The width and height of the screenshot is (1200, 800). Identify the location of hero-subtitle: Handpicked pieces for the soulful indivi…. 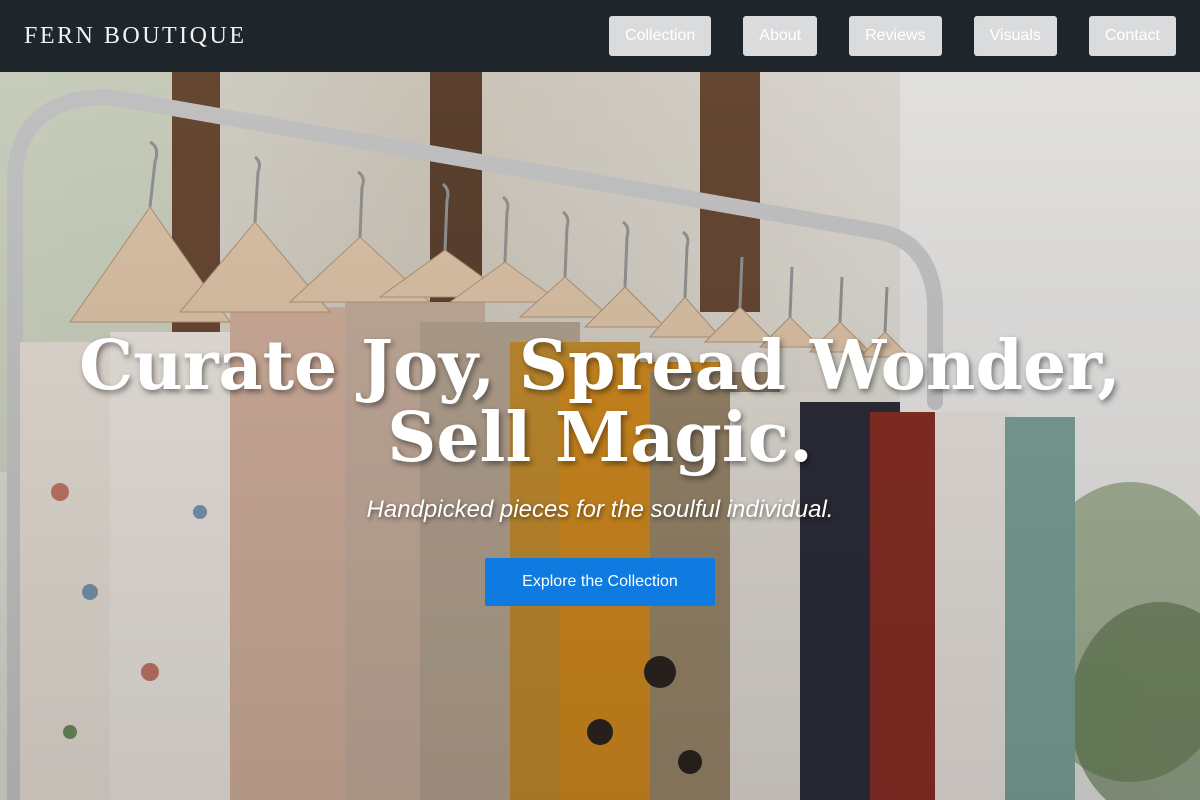
(600, 509).